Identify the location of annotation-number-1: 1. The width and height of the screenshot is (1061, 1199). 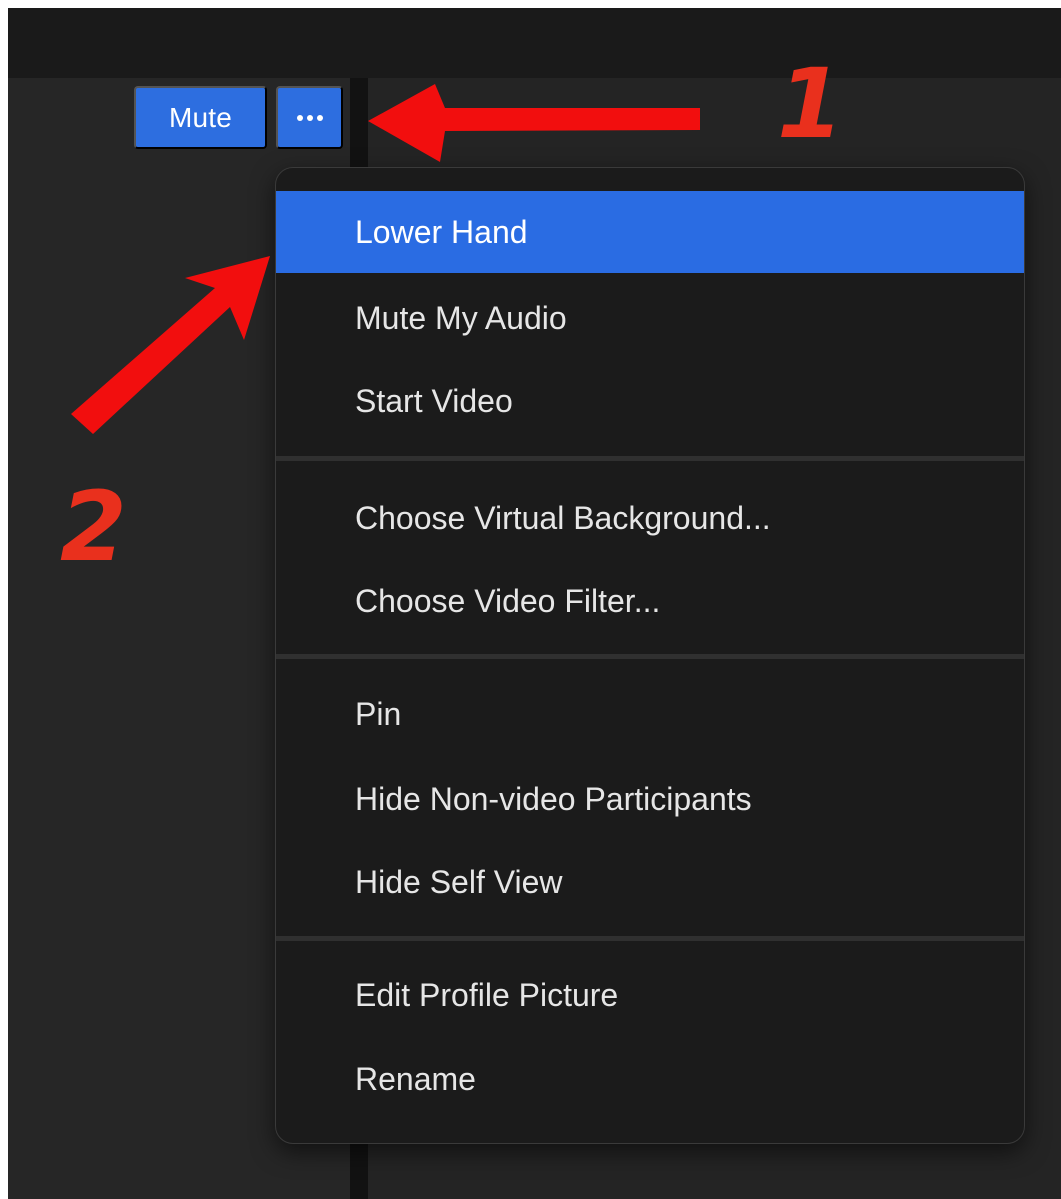
(810, 104).